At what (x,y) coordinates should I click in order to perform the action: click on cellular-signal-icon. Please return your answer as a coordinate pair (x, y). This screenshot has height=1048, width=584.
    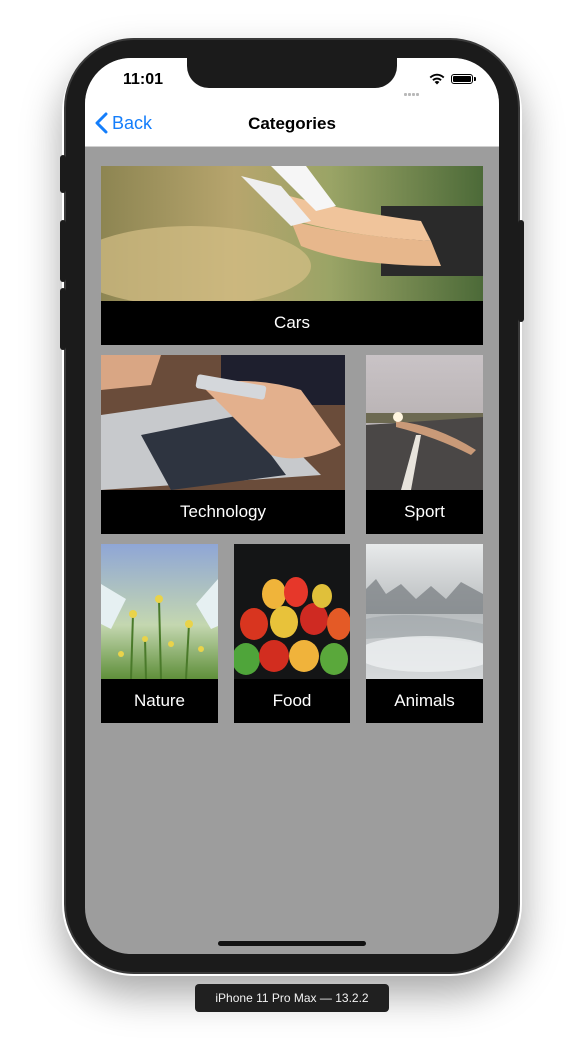
    Looking at the image, I should click on (412, 92).